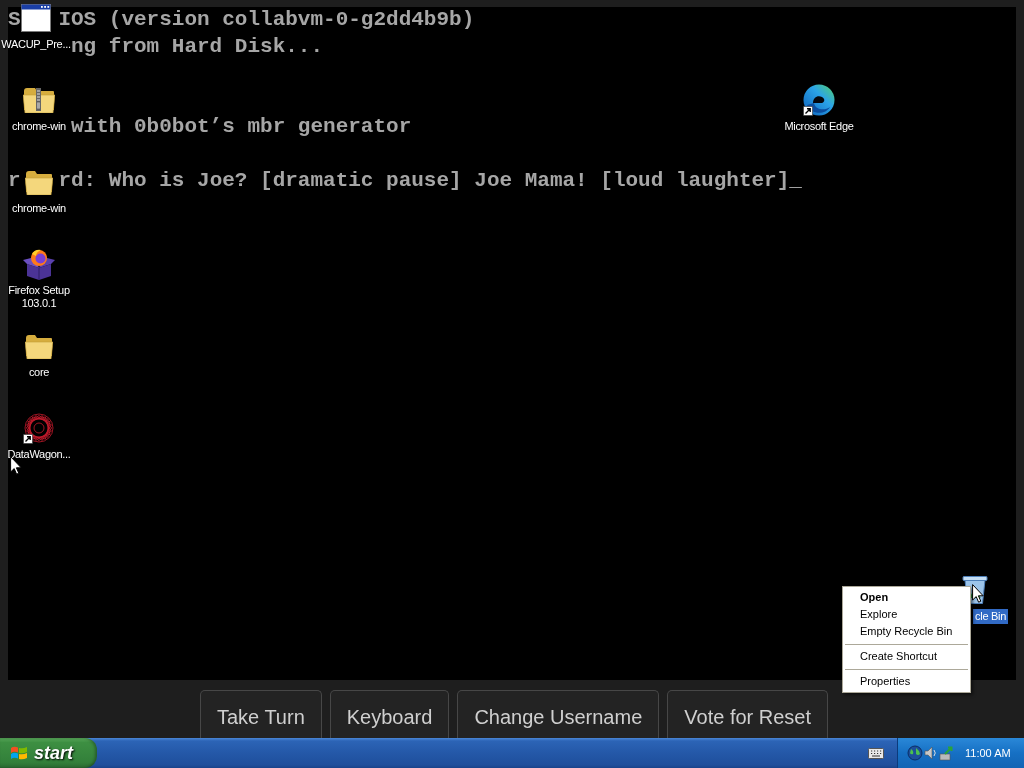 The width and height of the screenshot is (1024, 768). I want to click on swirl-logo-icon, so click(819, 100).